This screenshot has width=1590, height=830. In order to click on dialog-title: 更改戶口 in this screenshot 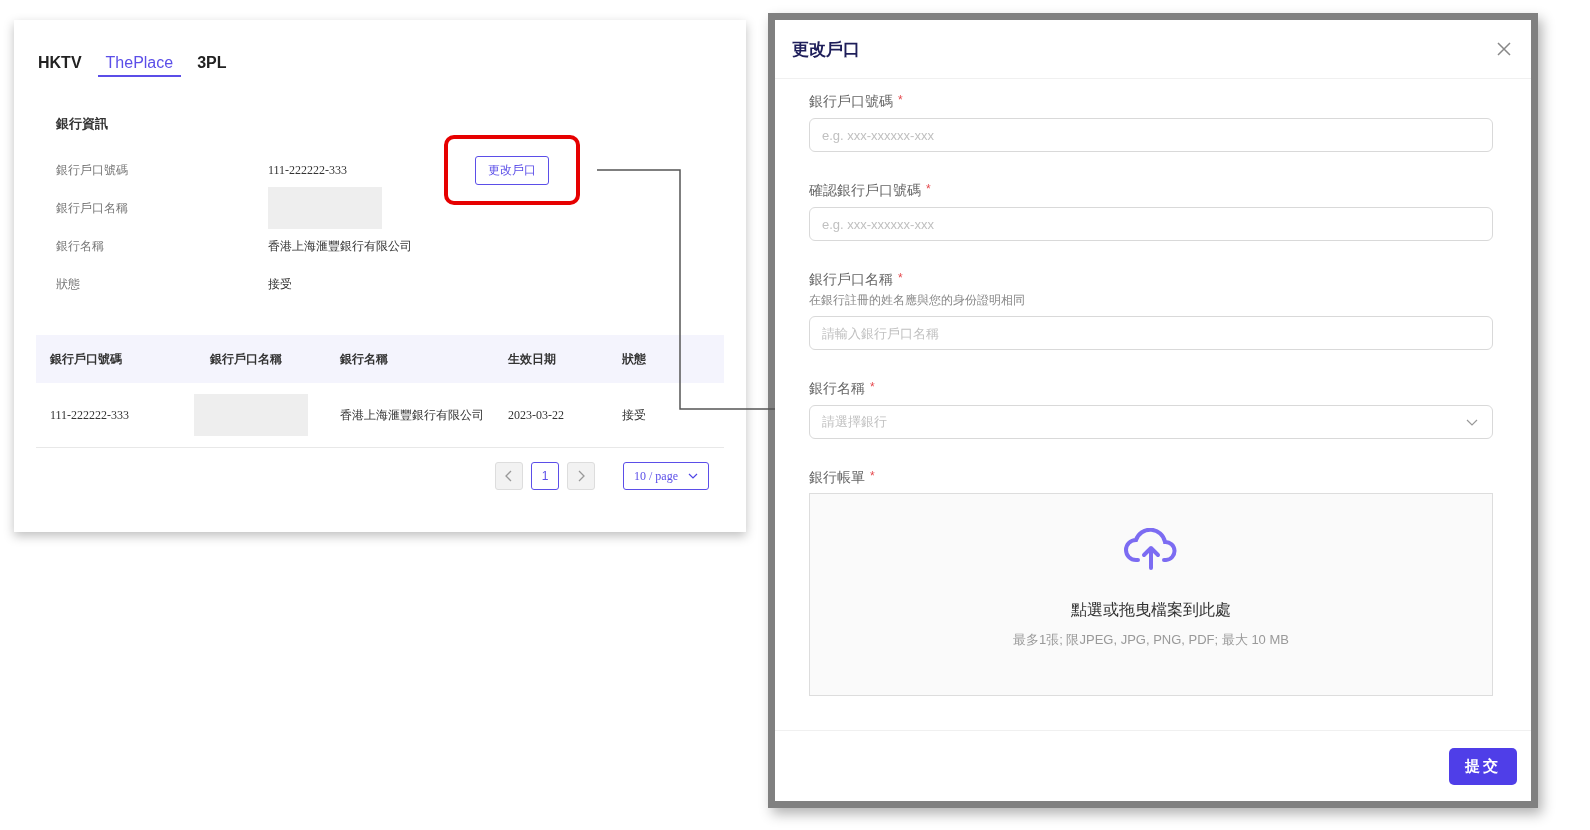, I will do `click(826, 49)`.